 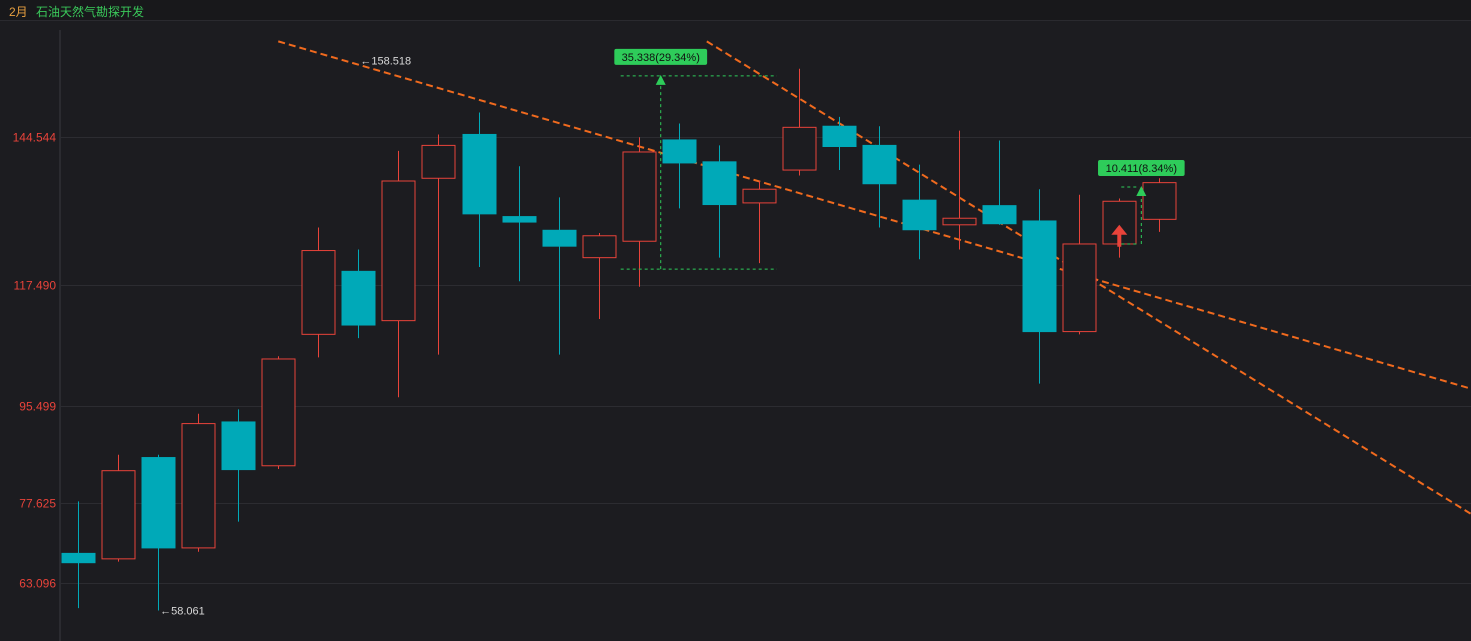 What do you see at coordinates (385, 61) in the screenshot?
I see `high-price-label: ←158.518` at bounding box center [385, 61].